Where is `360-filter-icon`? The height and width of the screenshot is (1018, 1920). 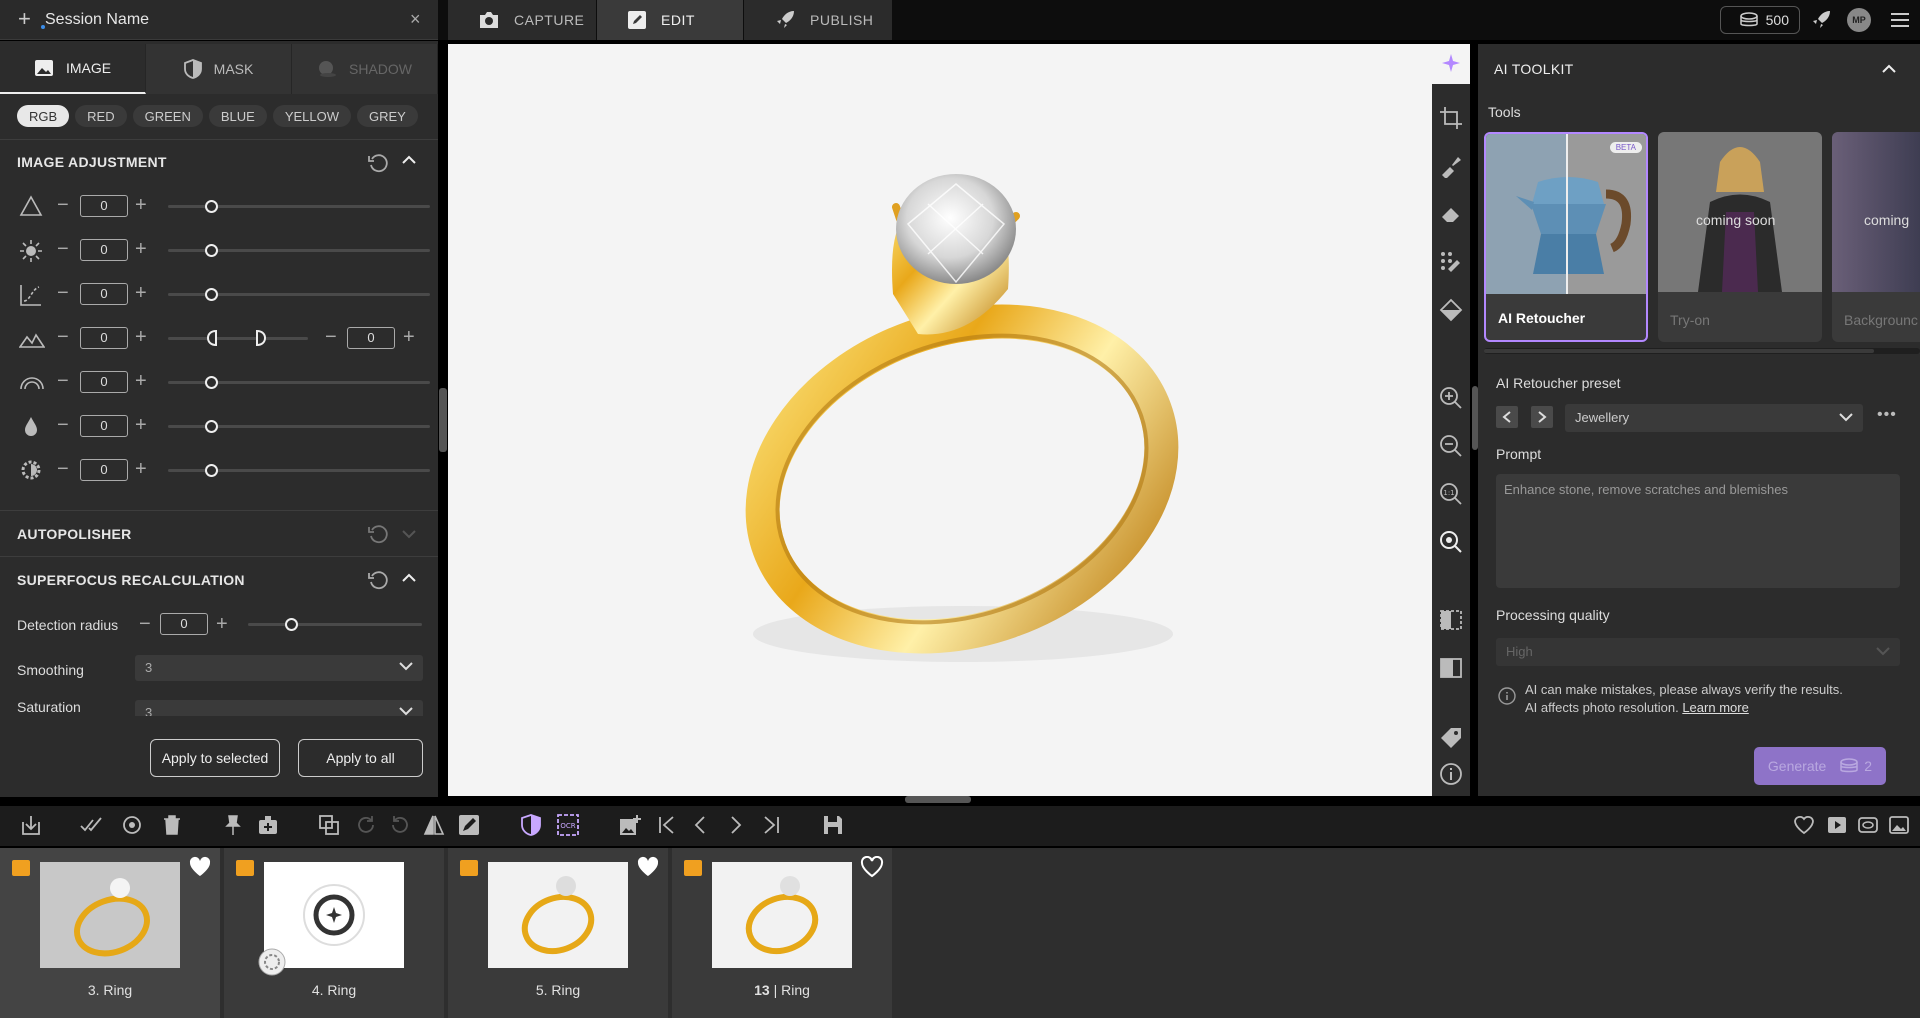
360-filter-icon is located at coordinates (1868, 825).